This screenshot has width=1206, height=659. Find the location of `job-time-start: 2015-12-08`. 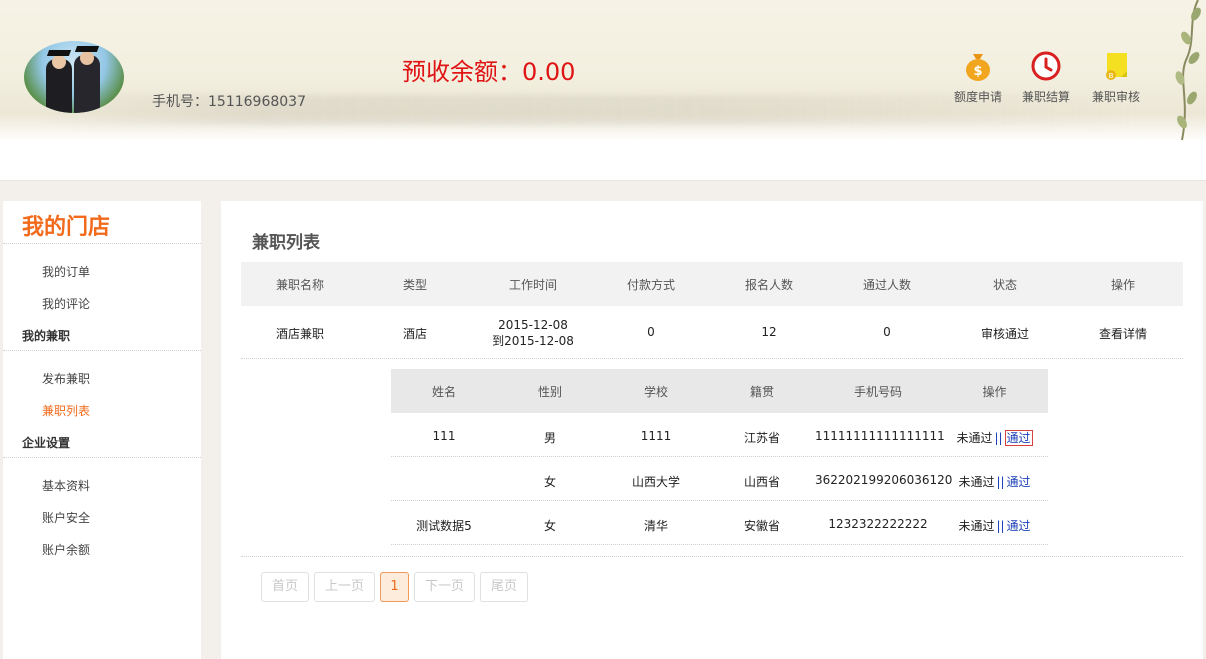

job-time-start: 2015-12-08 is located at coordinates (533, 325).